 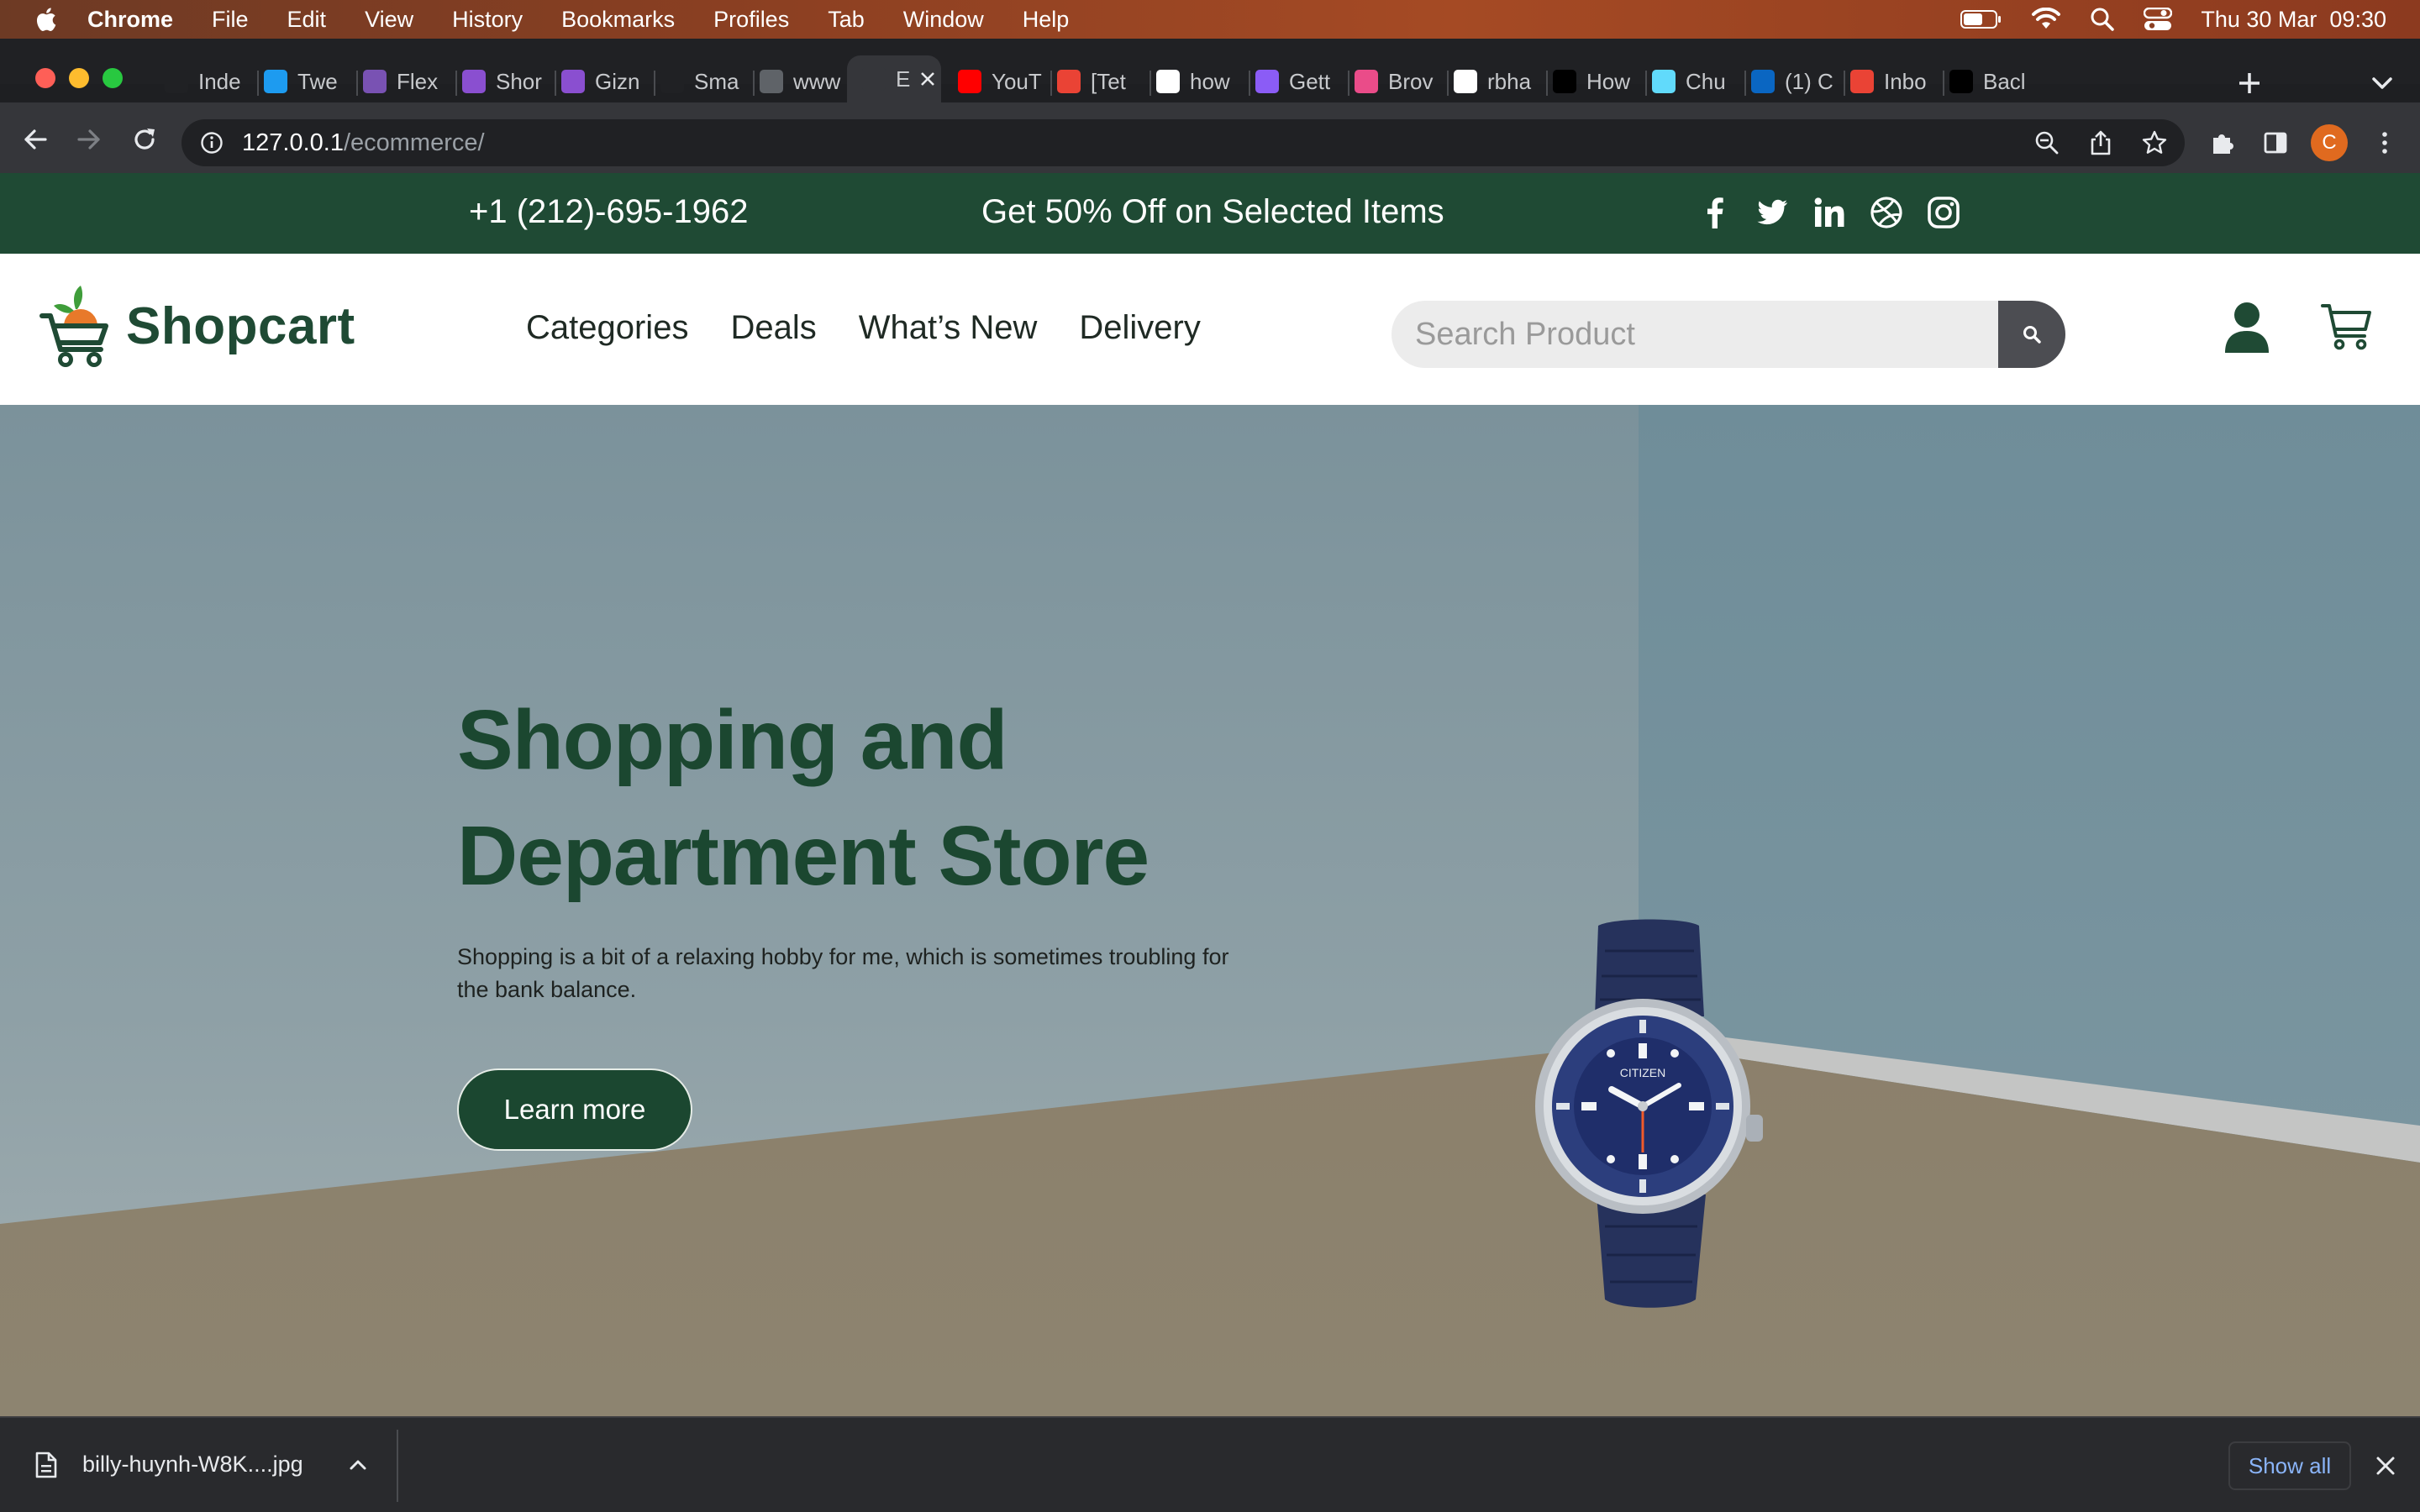 I want to click on browser-tab-5: Gizn, so click(x=605, y=81).